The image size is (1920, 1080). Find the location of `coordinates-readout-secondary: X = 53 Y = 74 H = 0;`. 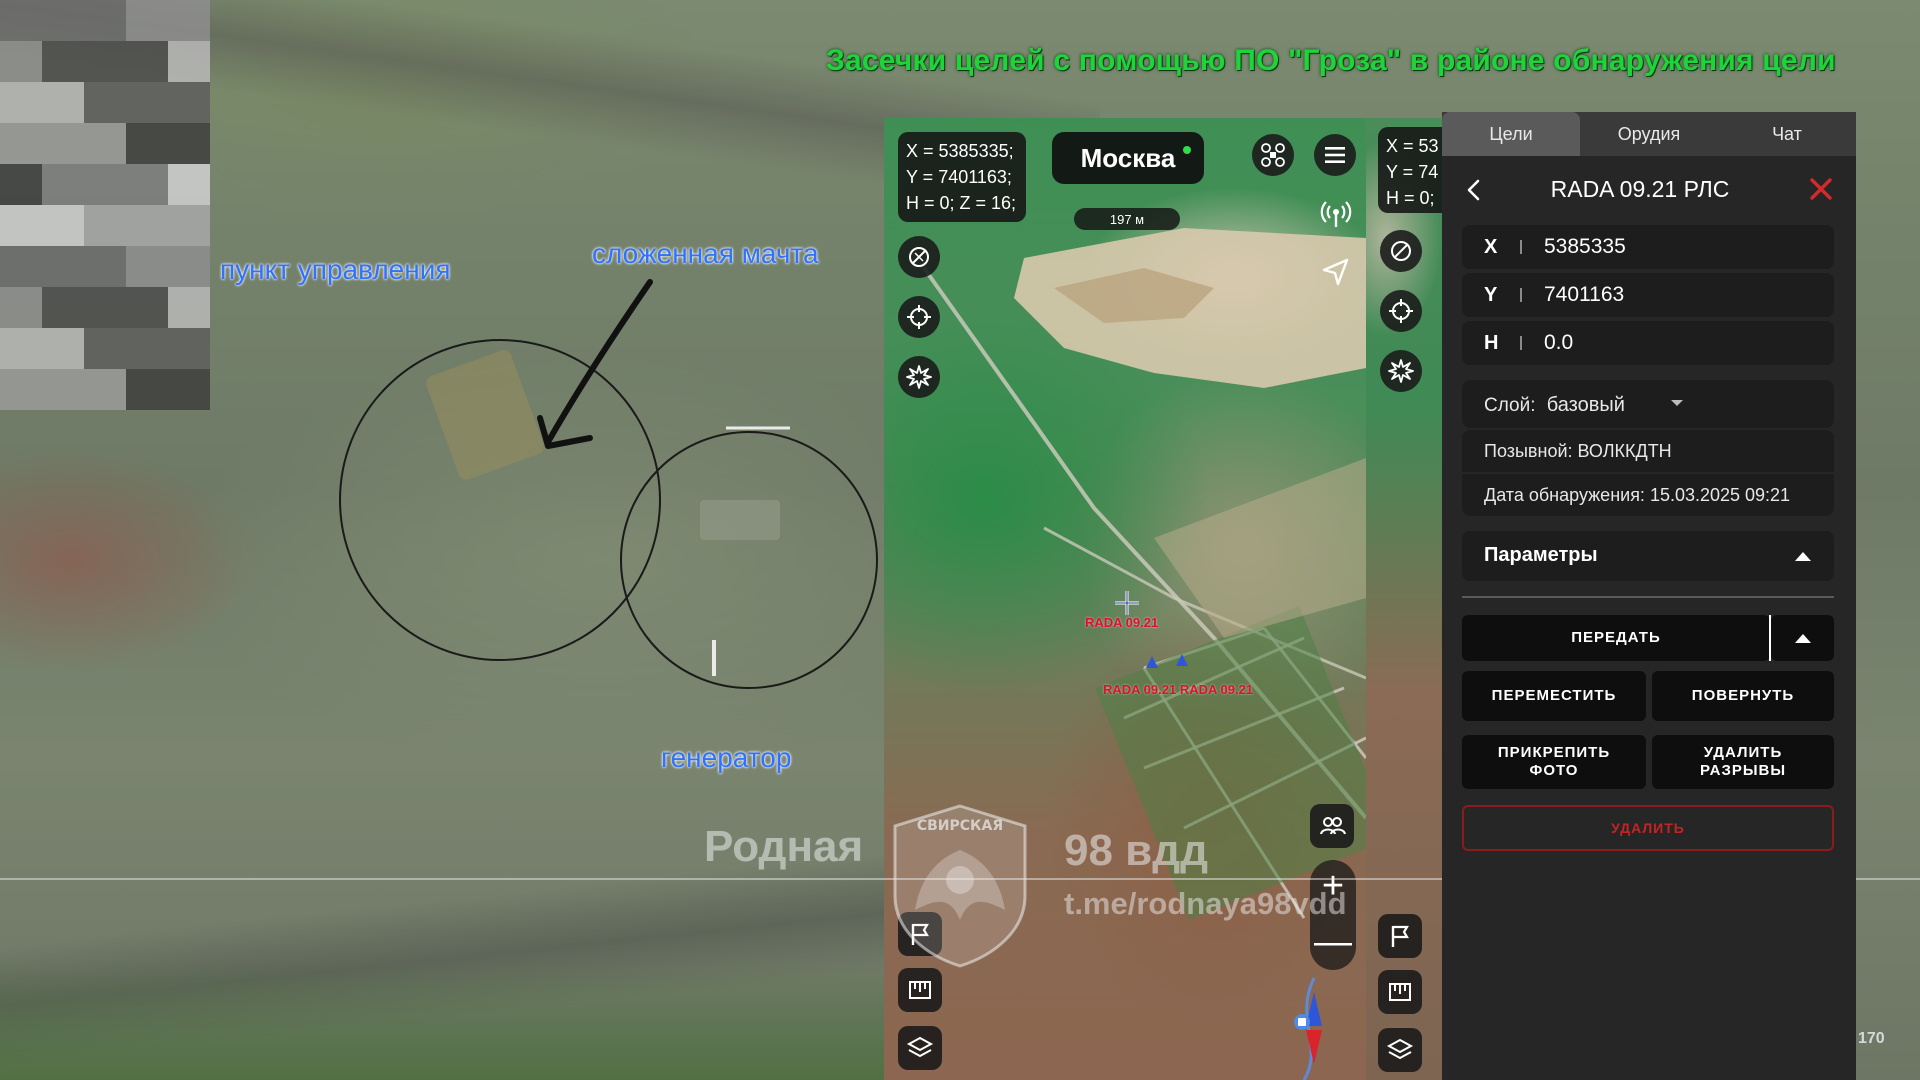

coordinates-readout-secondary: X = 53 Y = 74 H = 0; is located at coordinates (1410, 170).